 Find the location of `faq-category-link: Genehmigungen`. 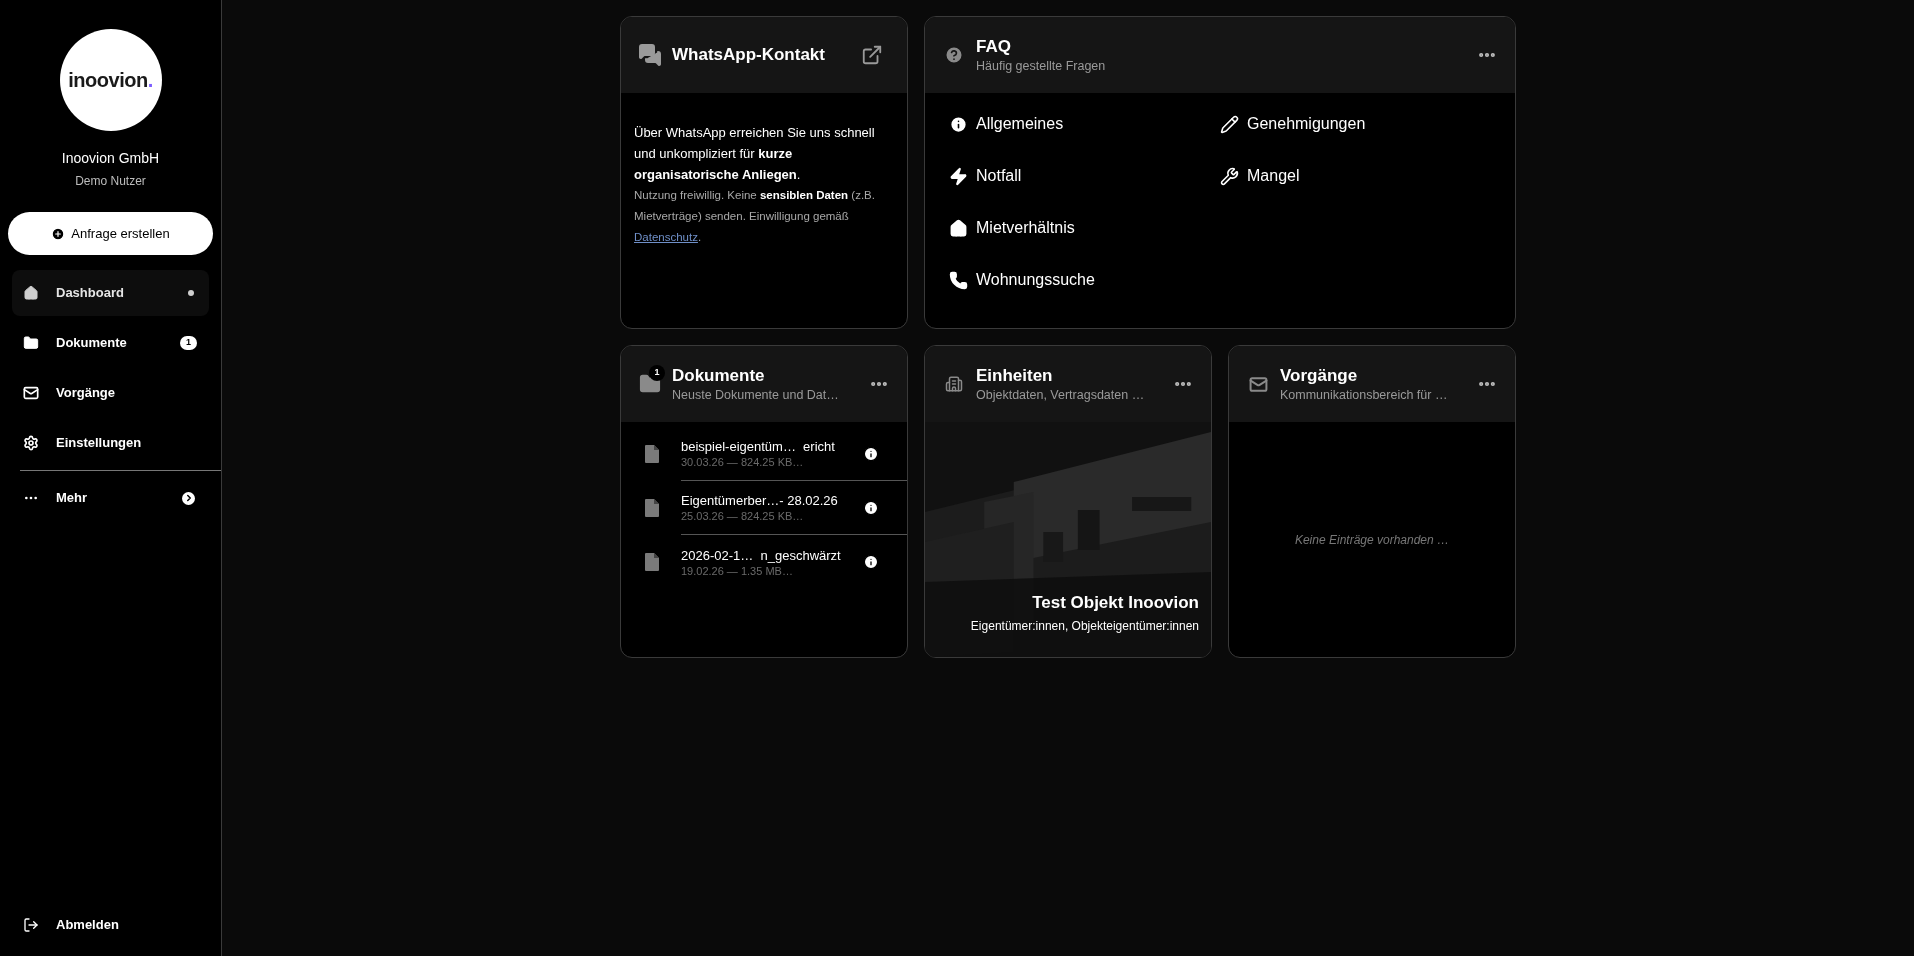

faq-category-link: Genehmigungen is located at coordinates (1293, 124).